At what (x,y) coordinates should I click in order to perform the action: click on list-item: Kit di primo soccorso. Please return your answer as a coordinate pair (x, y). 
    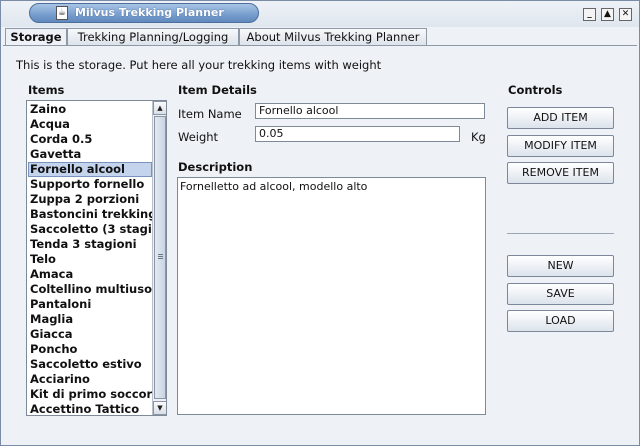
    Looking at the image, I should click on (90, 394).